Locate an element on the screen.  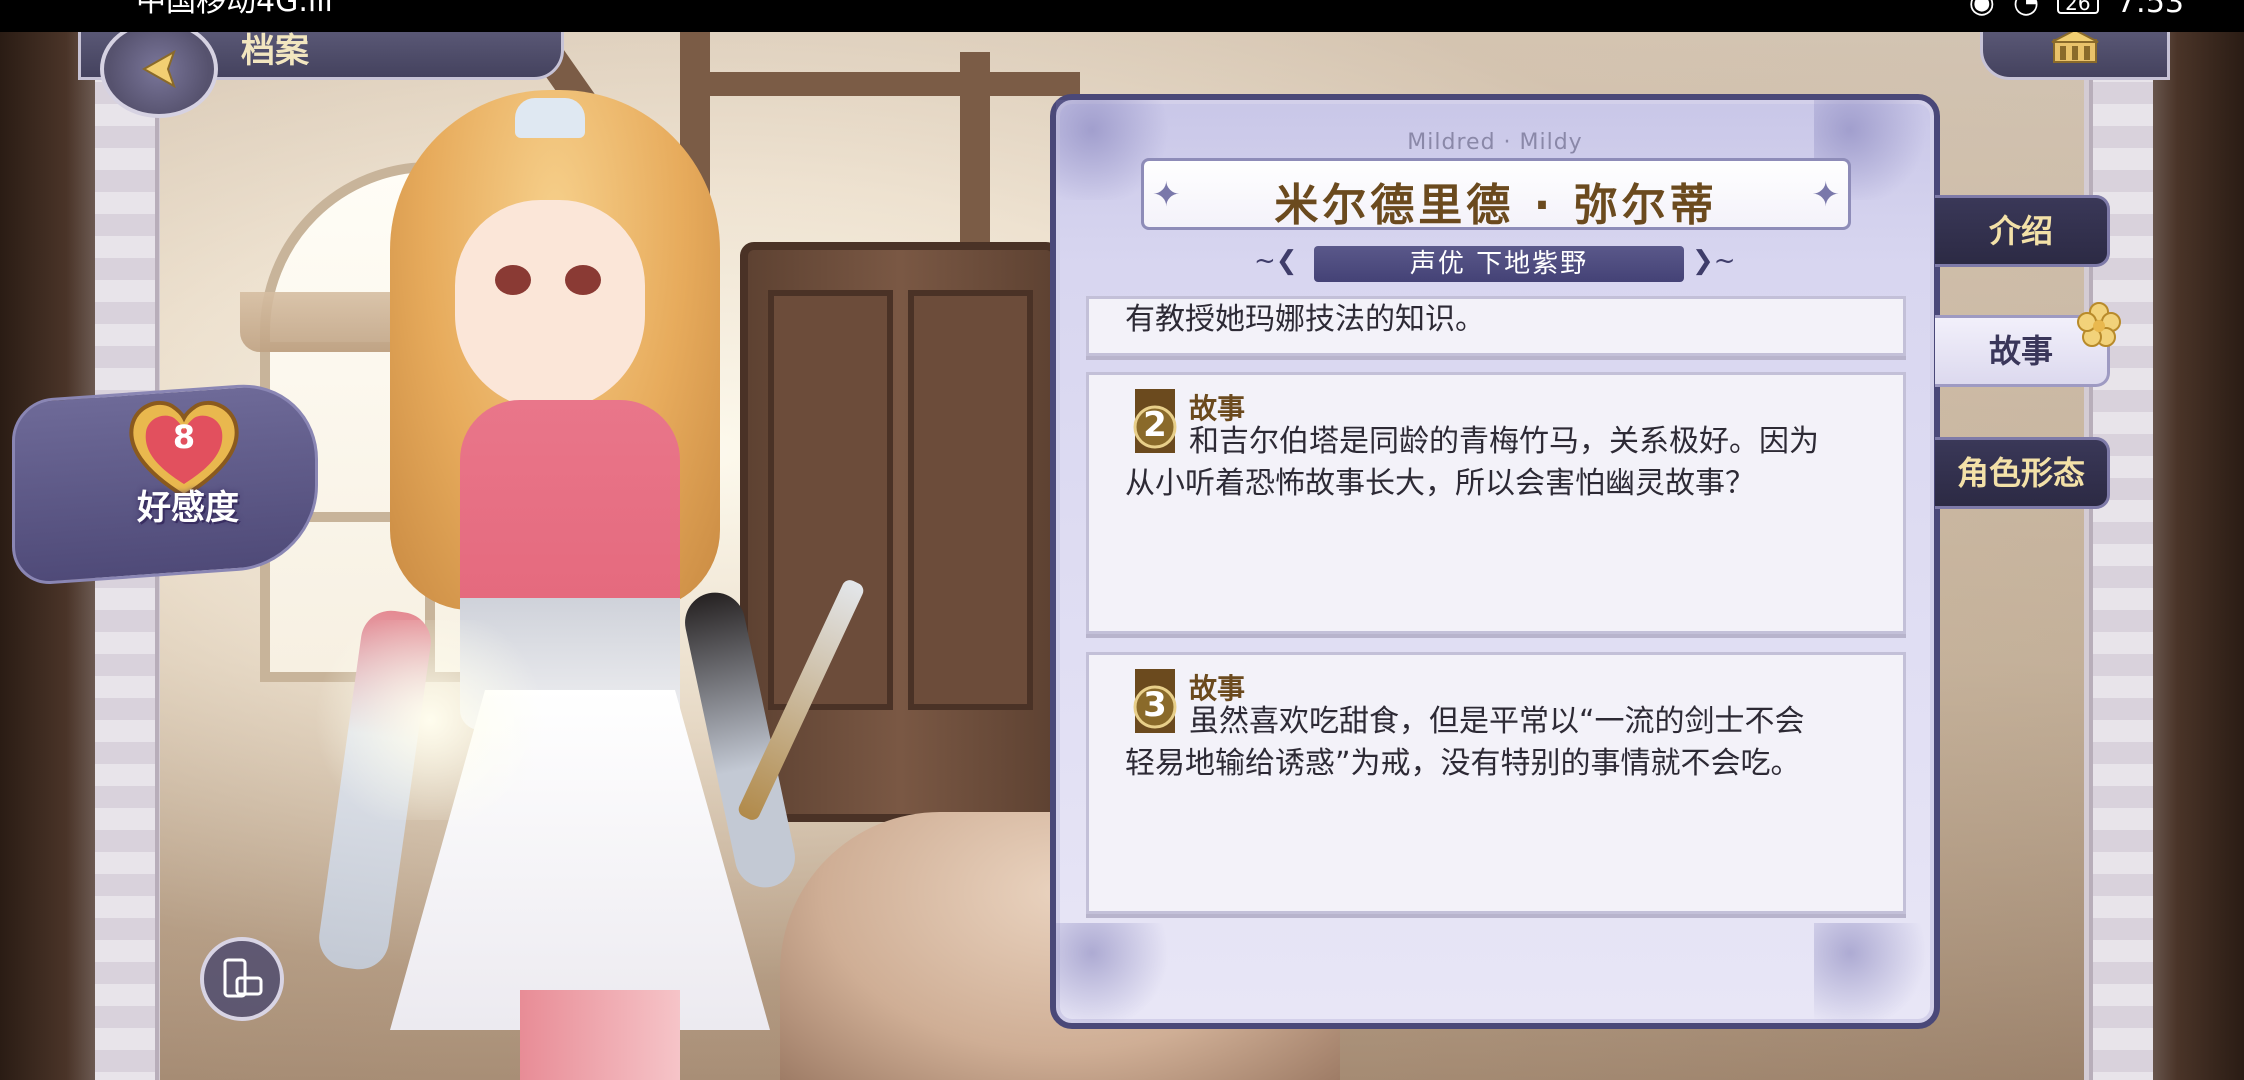
voice-actor-text: 声优 下地紫野 is located at coordinates (1499, 264).